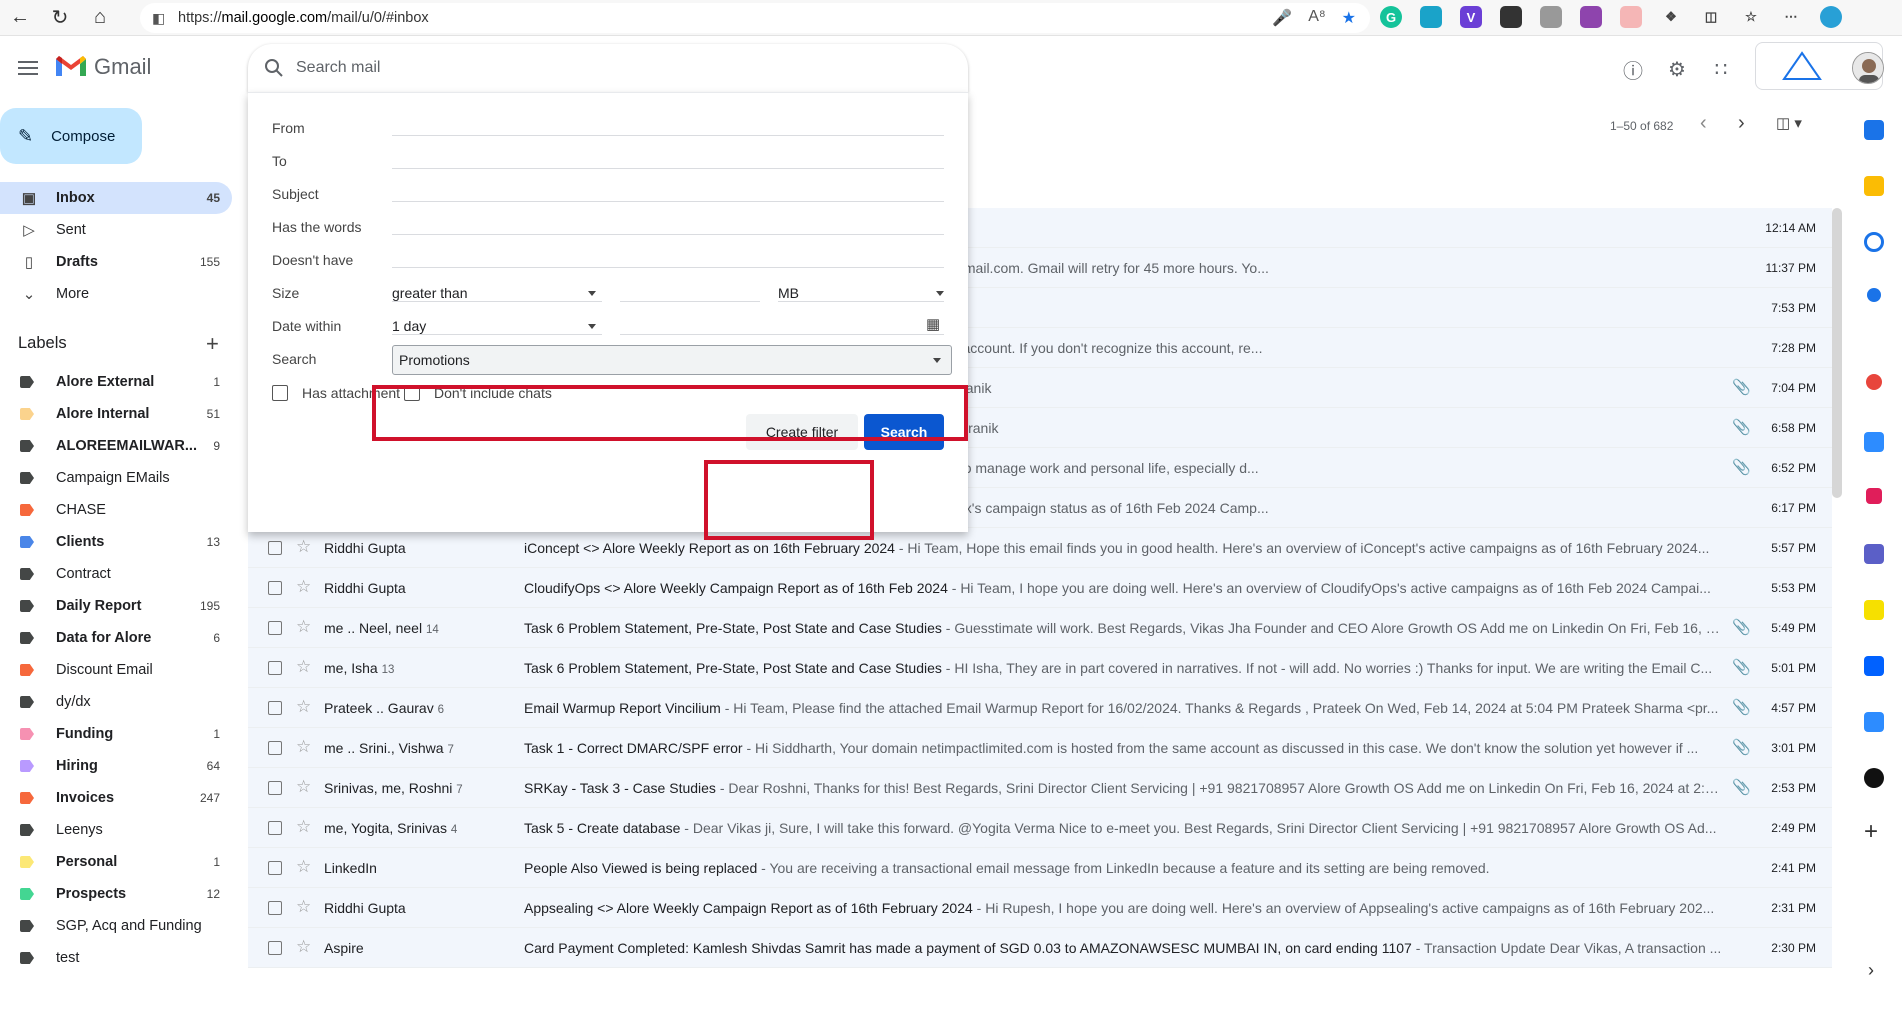 The height and width of the screenshot is (1020, 1902). I want to click on has-attachment-checkbox, so click(280, 393).